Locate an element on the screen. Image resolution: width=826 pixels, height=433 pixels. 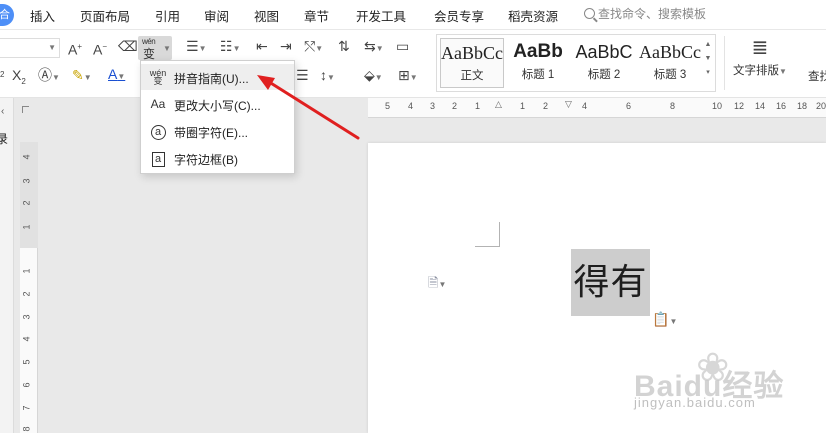
ruler-corner is located at coordinates (25, 109).